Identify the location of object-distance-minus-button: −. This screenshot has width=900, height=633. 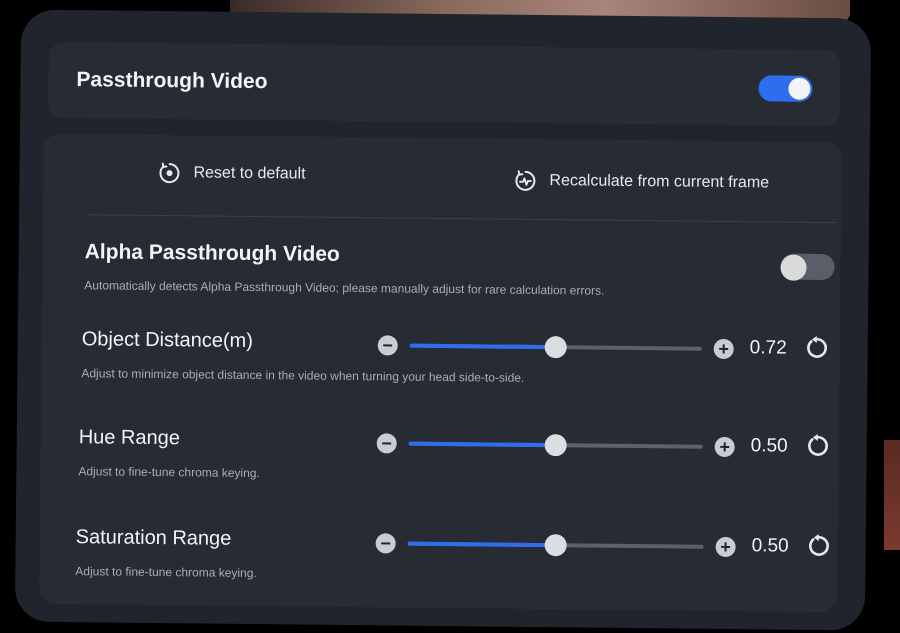
(387, 345).